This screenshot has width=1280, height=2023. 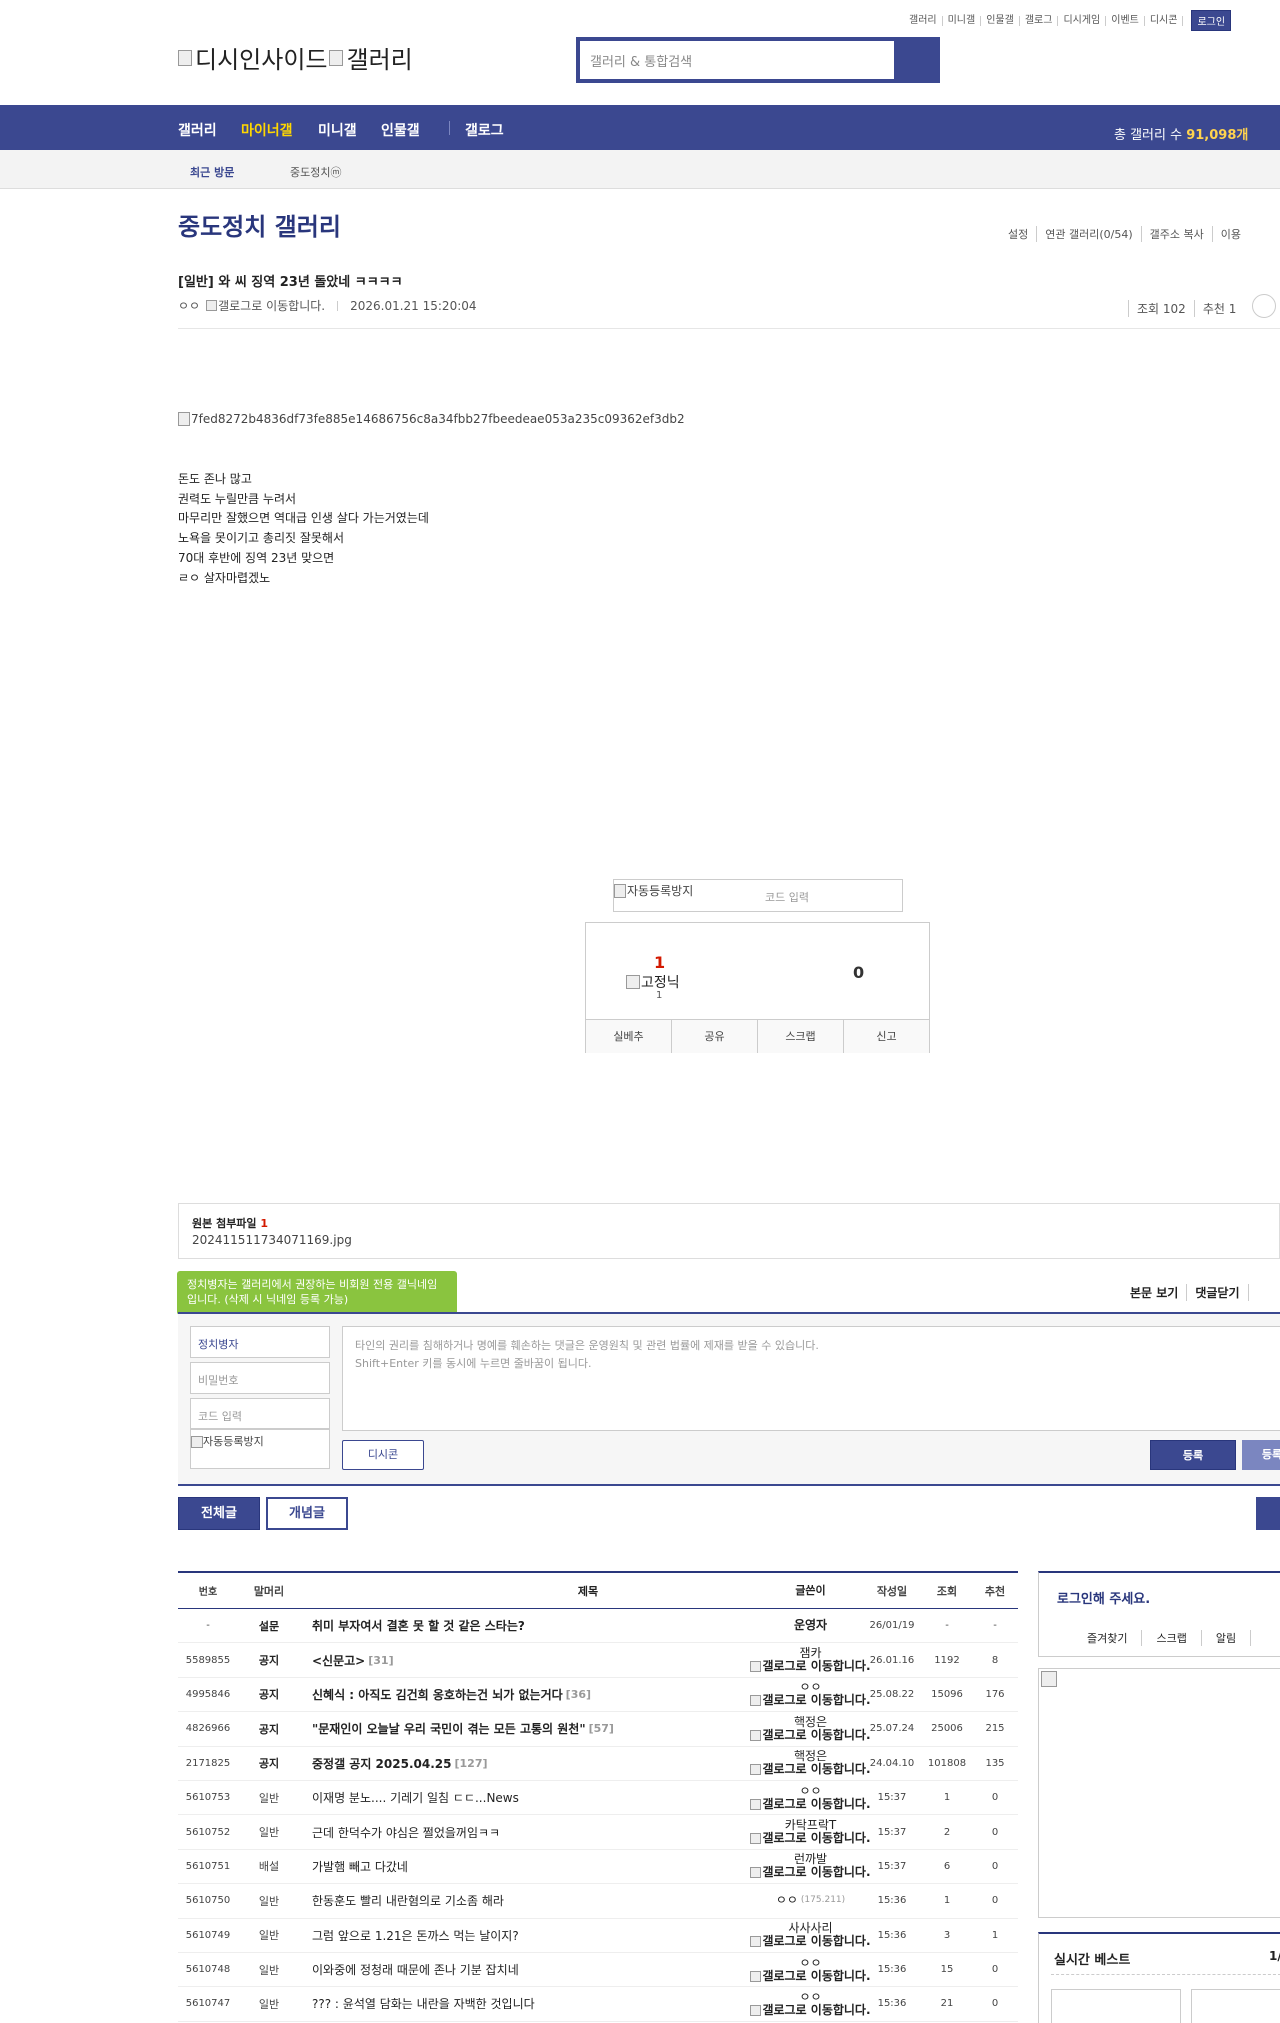 I want to click on settings-link: 설정, so click(x=1019, y=234).